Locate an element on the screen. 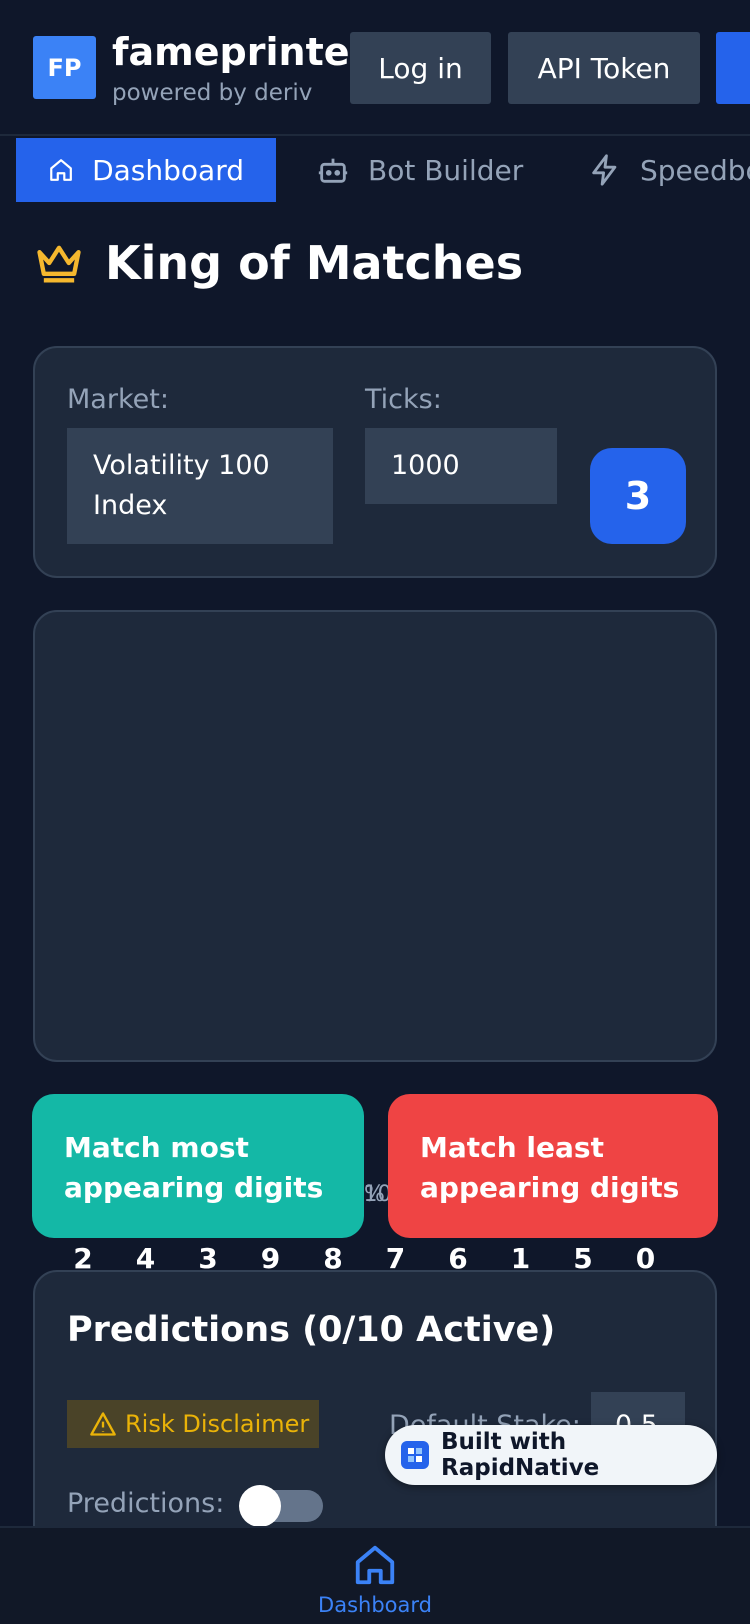 Image resolution: width=750 pixels, height=1624 pixels. tab-label: Speedbo is located at coordinates (695, 170).